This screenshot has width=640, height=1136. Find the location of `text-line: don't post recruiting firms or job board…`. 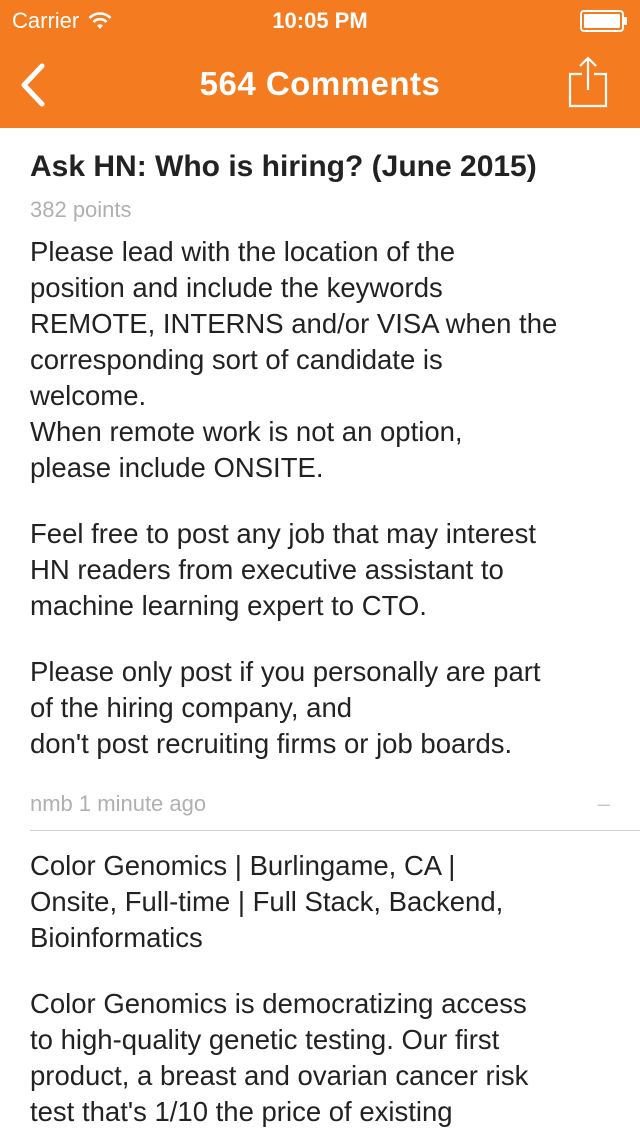

text-line: don't post recruiting firms or job board… is located at coordinates (271, 743).